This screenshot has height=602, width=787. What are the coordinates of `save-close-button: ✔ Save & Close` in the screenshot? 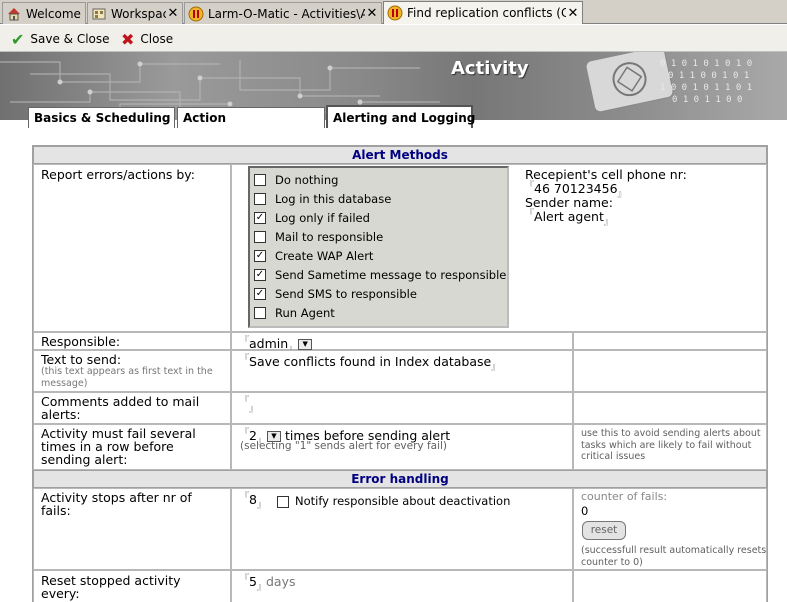 It's located at (60, 39).